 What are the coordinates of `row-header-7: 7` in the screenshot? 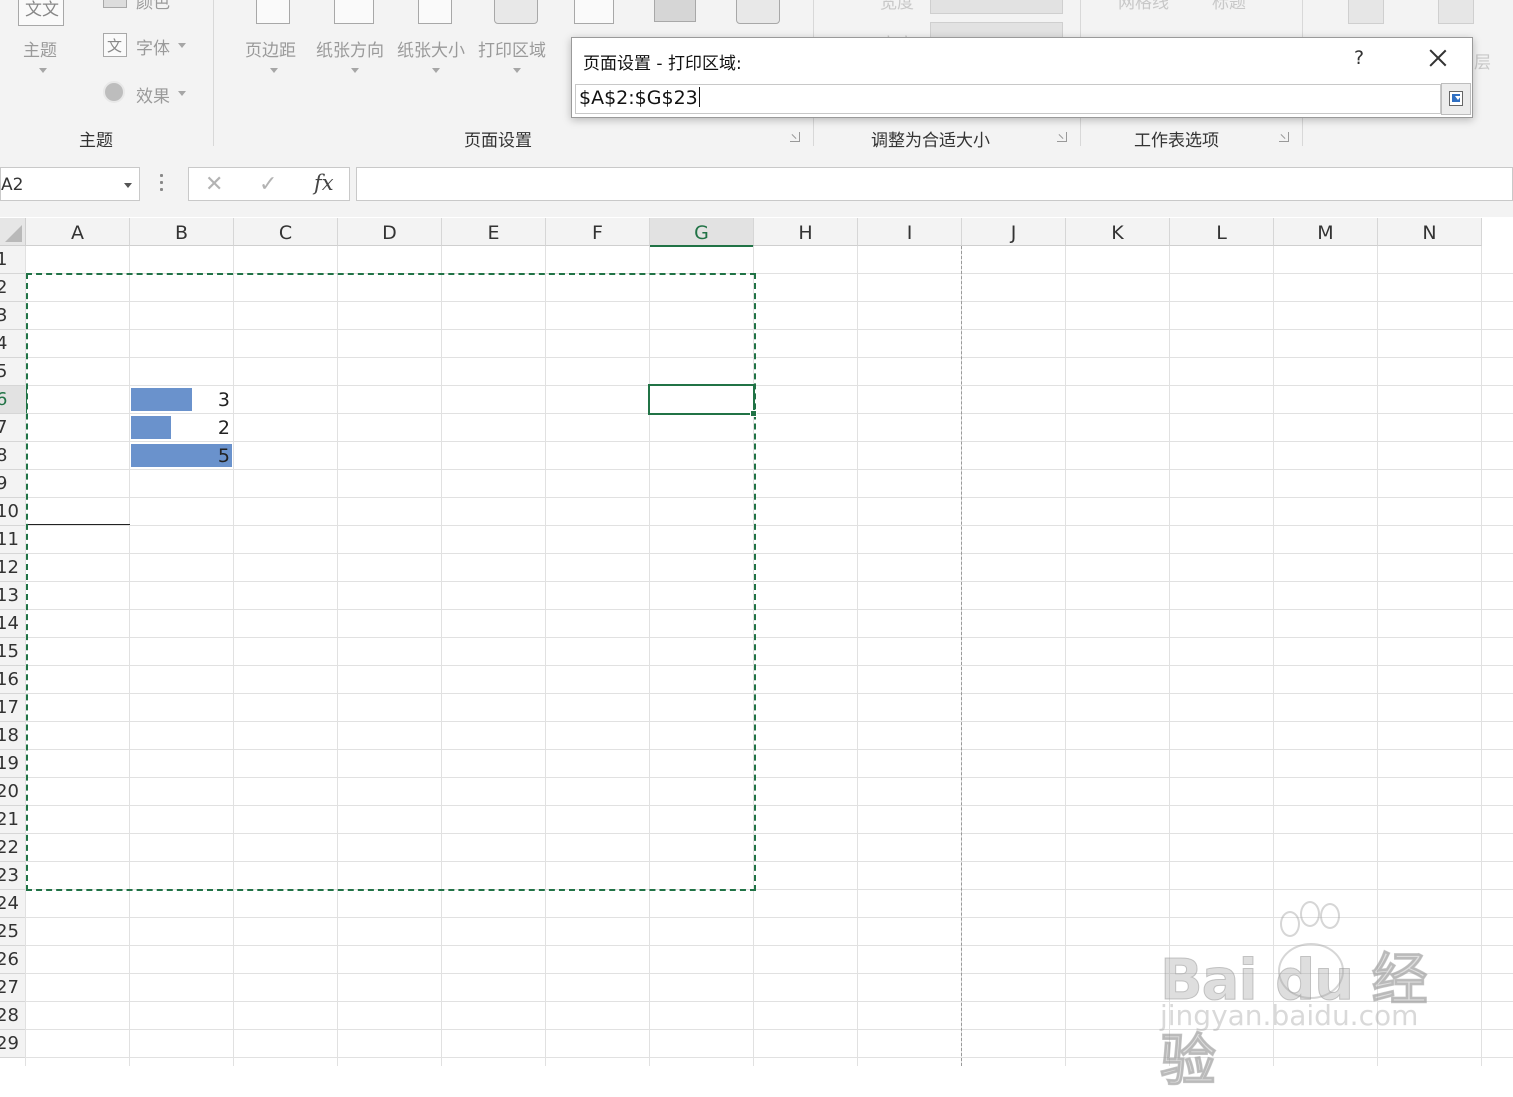 It's located at (13, 428).